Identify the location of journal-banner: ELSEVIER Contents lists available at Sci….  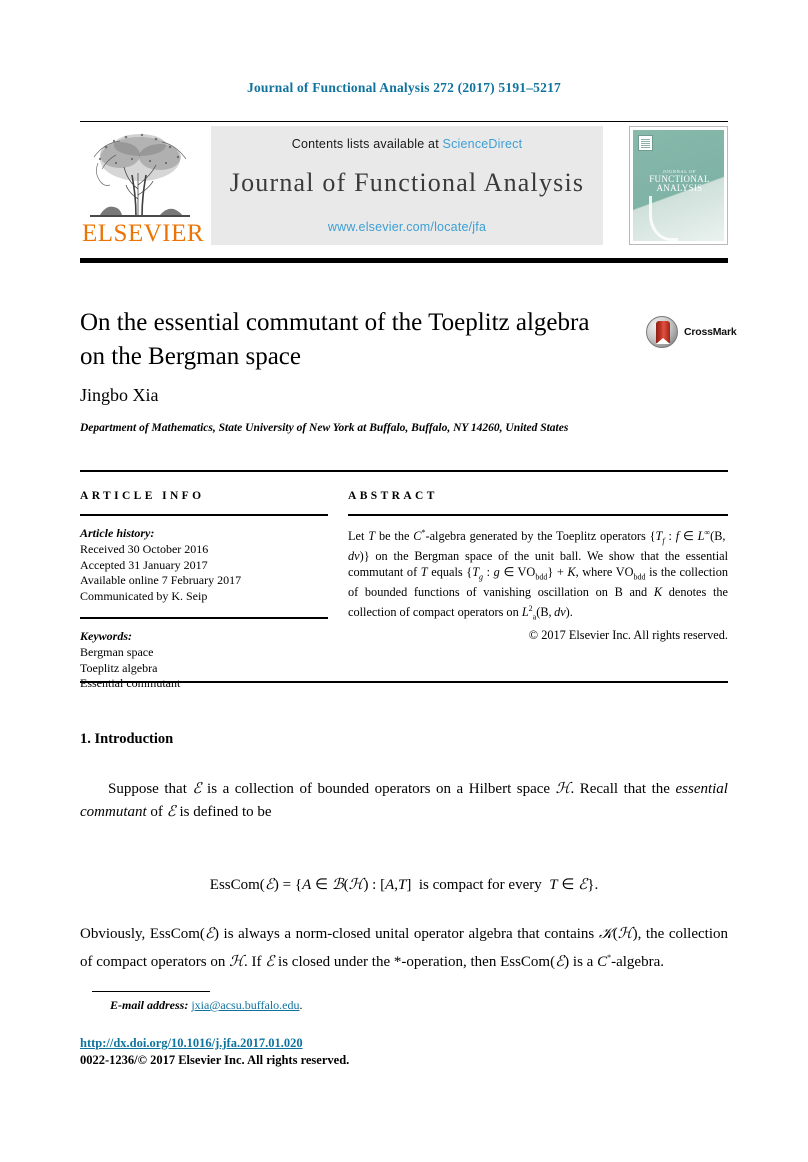
(404, 184).